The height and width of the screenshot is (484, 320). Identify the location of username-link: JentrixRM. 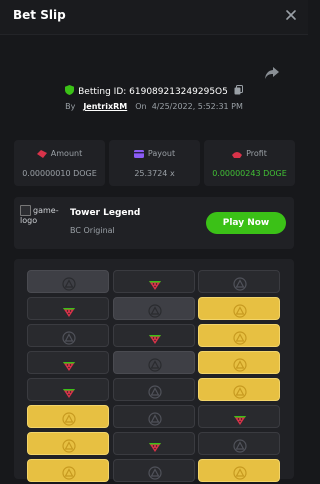
(105, 106).